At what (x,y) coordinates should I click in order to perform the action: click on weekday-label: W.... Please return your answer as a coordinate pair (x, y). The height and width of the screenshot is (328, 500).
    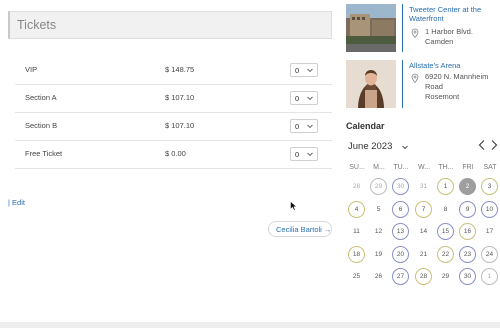
    Looking at the image, I should click on (424, 167).